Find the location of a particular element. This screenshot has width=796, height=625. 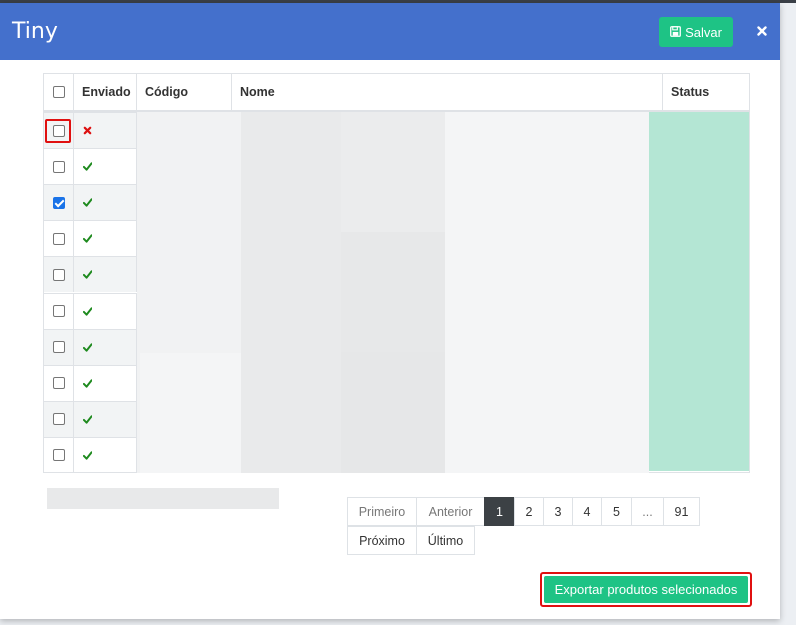

close-icon is located at coordinates (762, 32).